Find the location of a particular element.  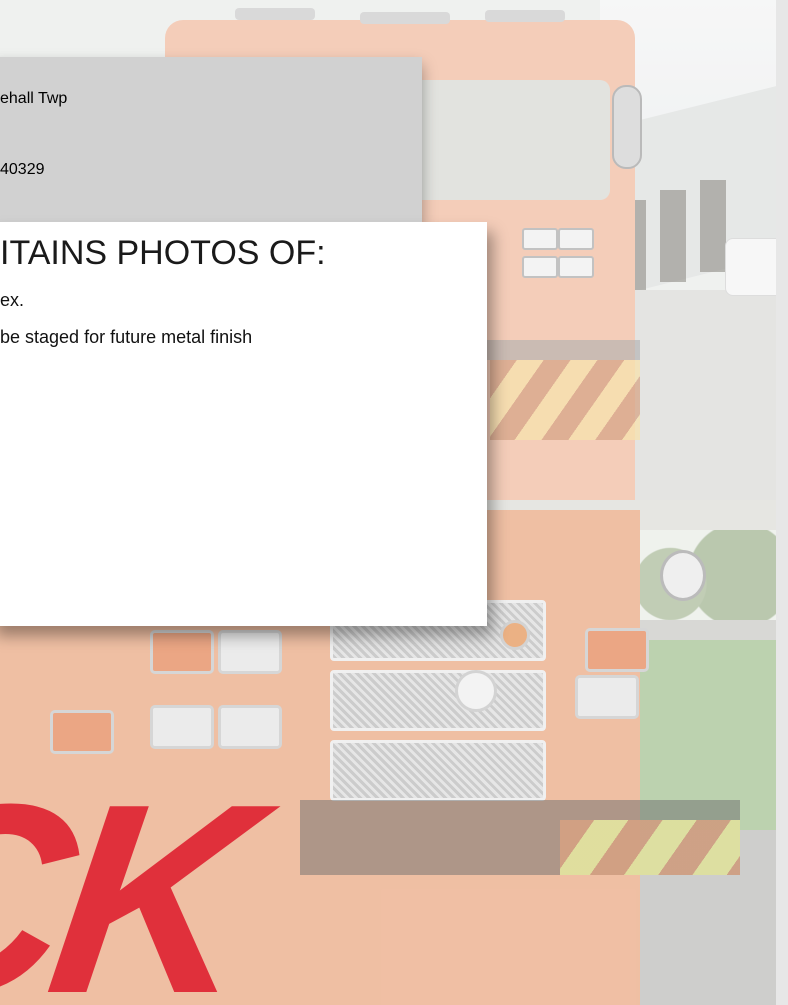

brand-wordmark: ICK is located at coordinates (129, 897).